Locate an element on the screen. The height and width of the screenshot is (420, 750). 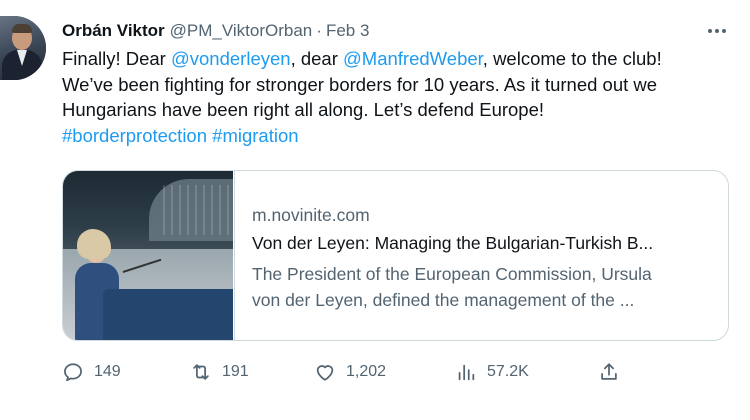
views-count: 57.2K is located at coordinates (508, 371).